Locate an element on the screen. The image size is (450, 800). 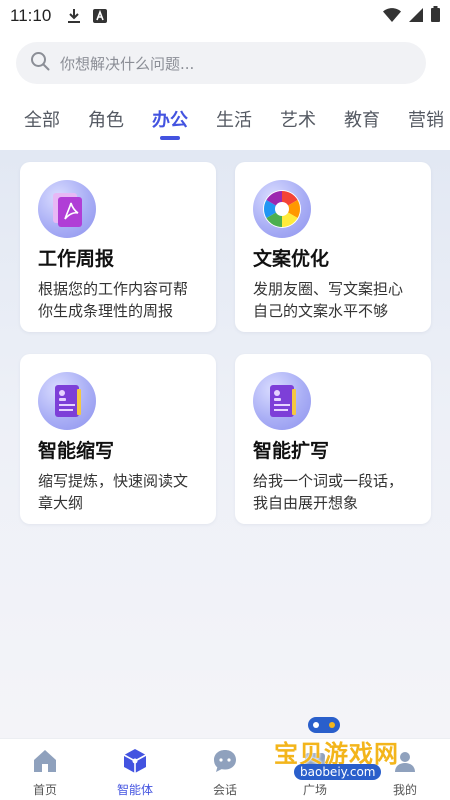
agent-card-weekly-report: 工作周报 根据您的工作内容可帮你生成条理性的周报 is located at coordinates (118, 247).